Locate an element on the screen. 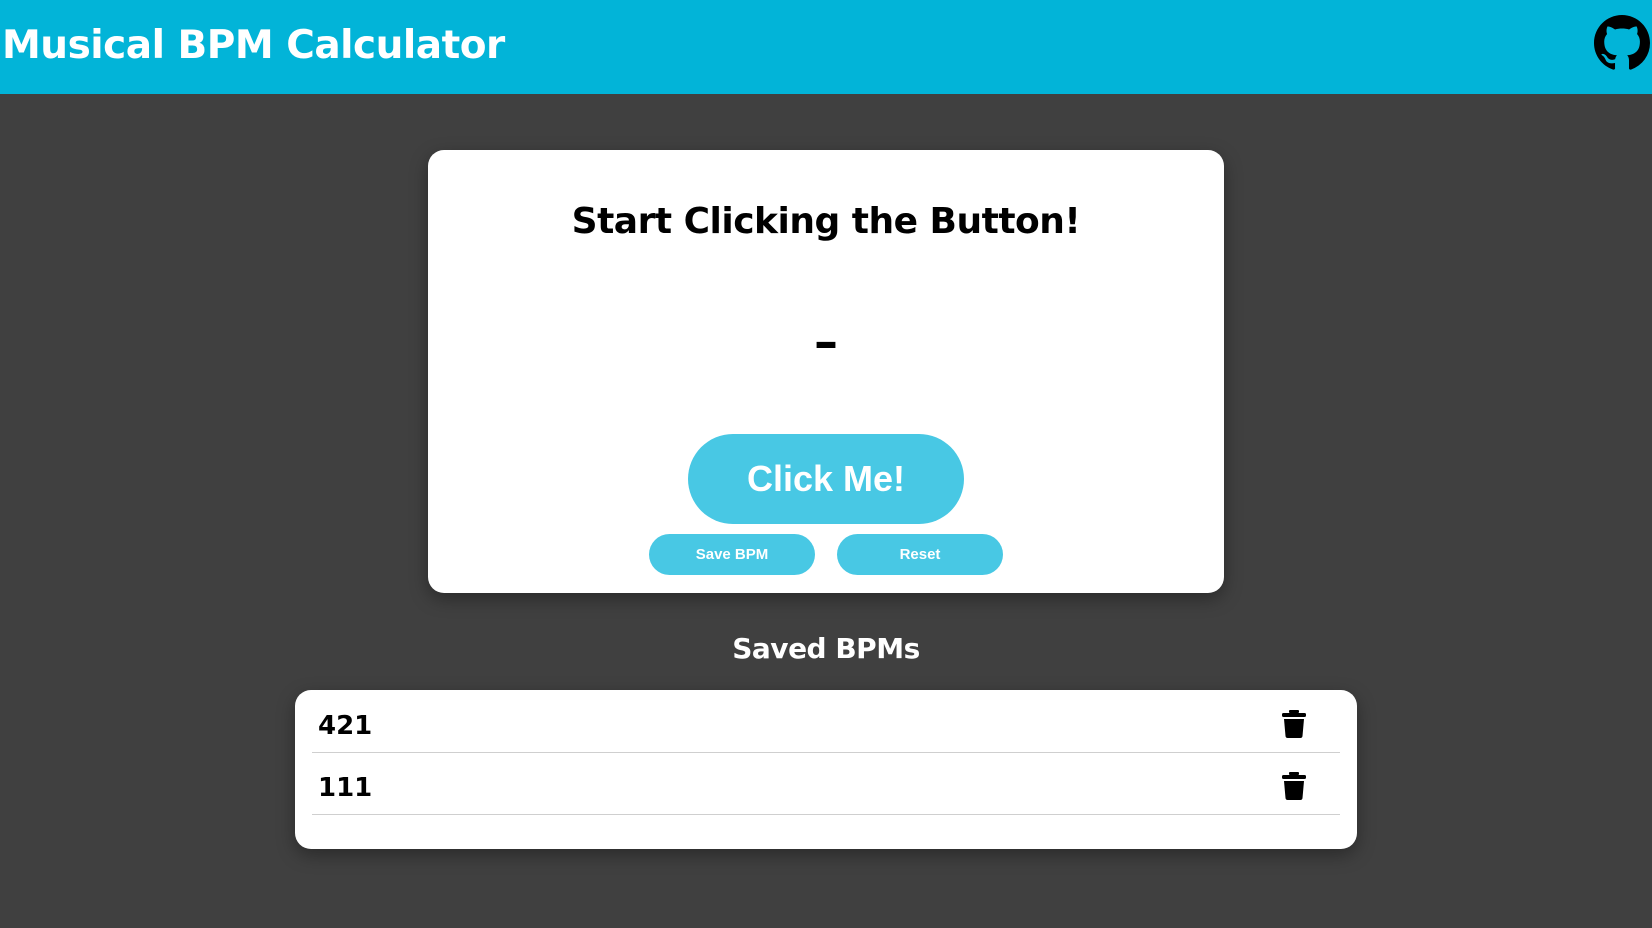 Image resolution: width=1652 pixels, height=928 pixels. list-item: 111 is located at coordinates (826, 783).